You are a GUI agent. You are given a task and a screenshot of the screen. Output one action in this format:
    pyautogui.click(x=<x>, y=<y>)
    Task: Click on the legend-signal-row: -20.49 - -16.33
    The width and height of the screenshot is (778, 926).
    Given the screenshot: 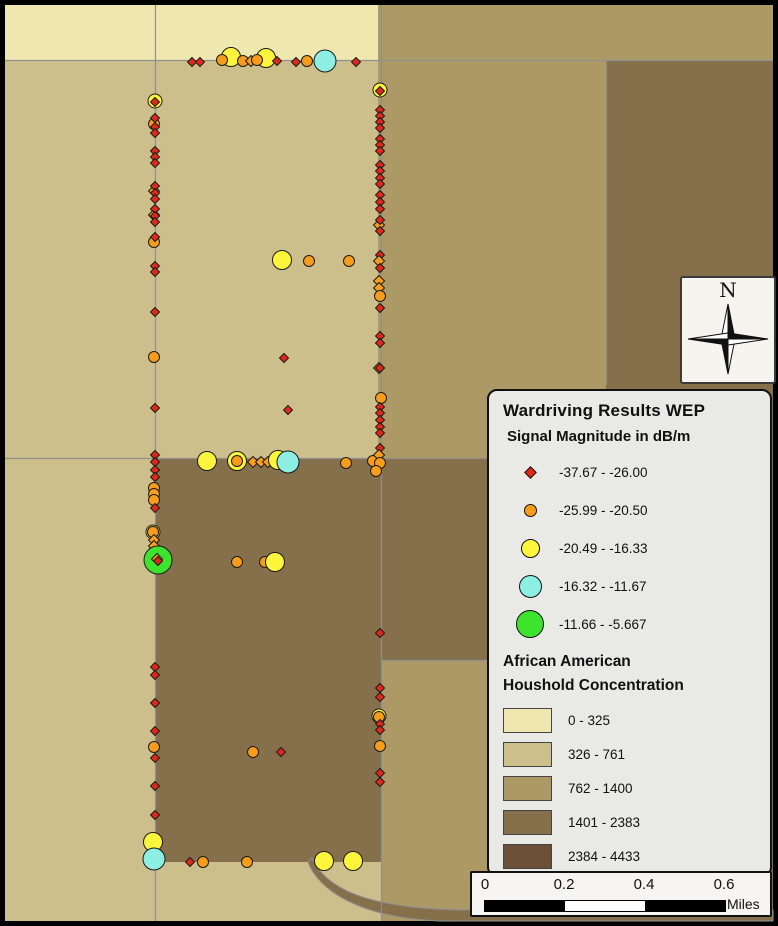 What is the action you would take?
    pyautogui.click(x=629, y=548)
    